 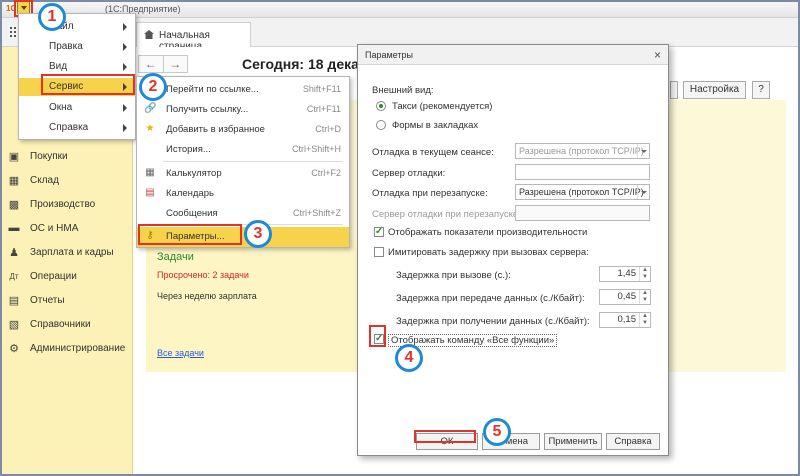 What do you see at coordinates (14, 348) in the screenshot?
I see `gear-icon: ⚙` at bounding box center [14, 348].